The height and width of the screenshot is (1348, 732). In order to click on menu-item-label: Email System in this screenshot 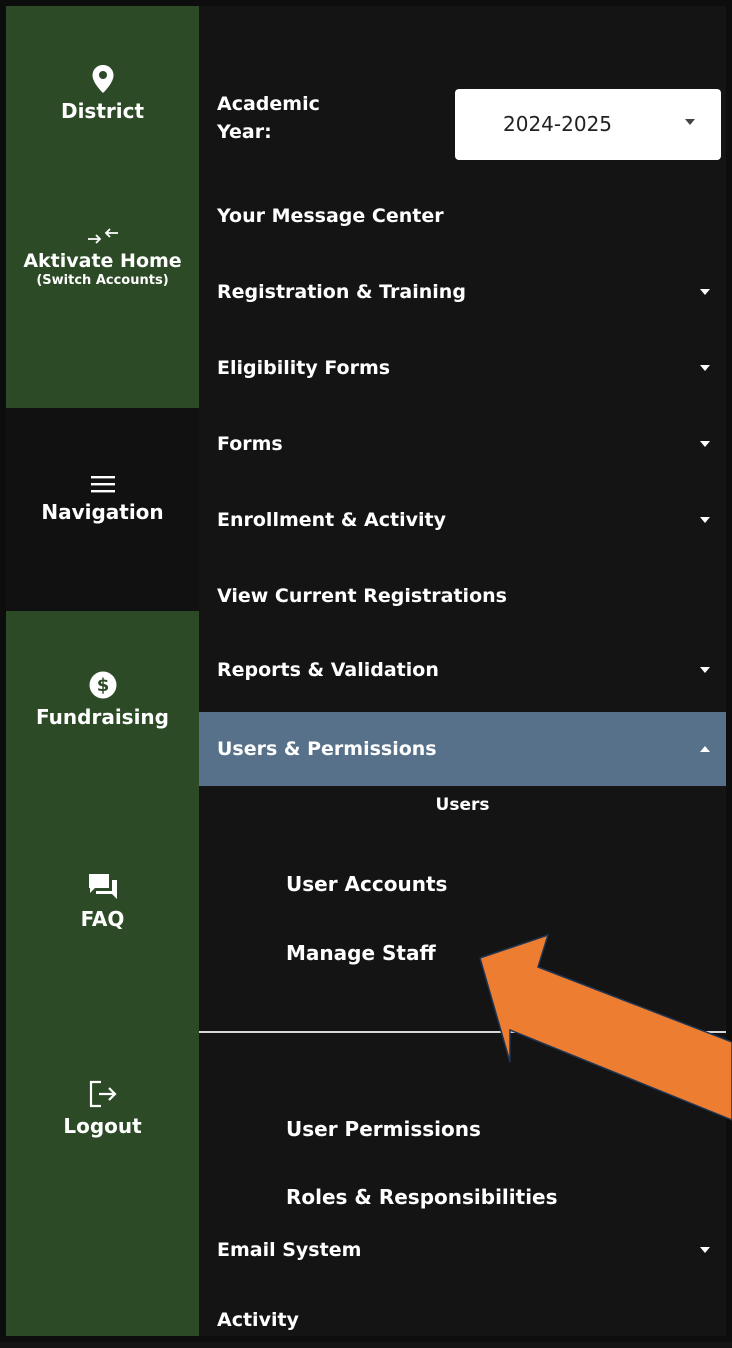, I will do `click(289, 1250)`.